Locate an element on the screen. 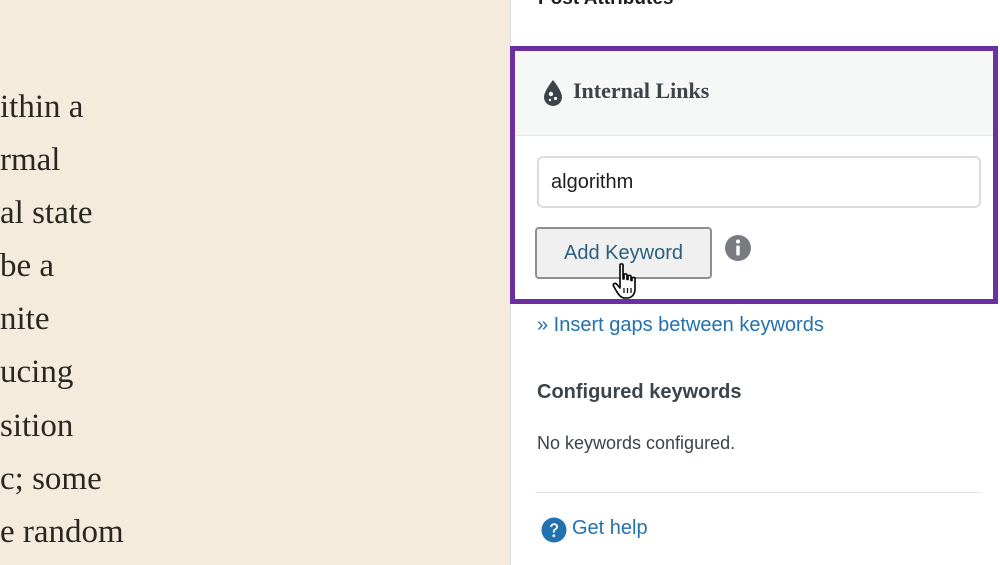  editor-text-line: e random is located at coordinates (62, 532).